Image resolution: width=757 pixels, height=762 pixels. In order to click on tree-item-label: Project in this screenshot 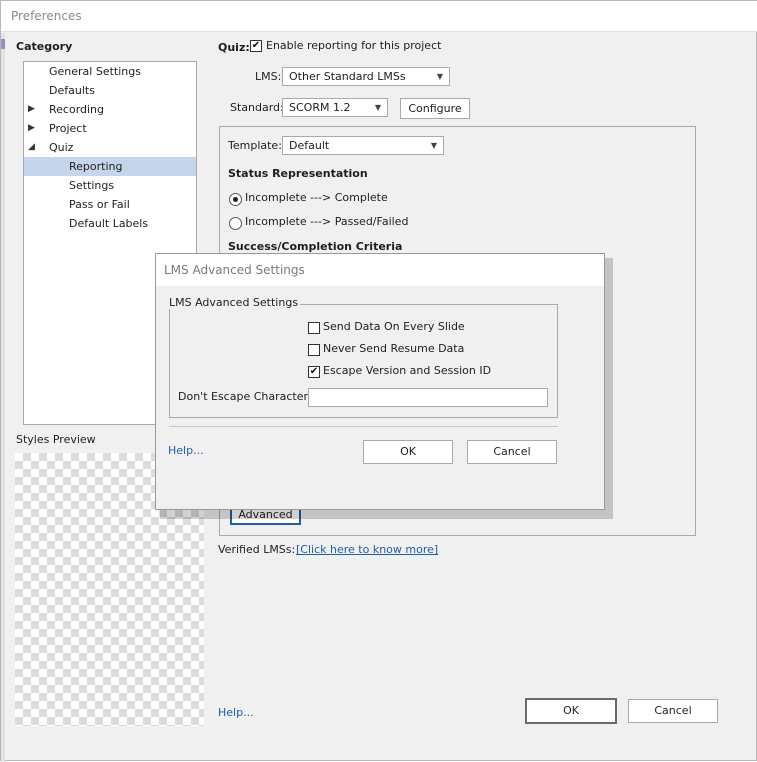, I will do `click(68, 128)`.